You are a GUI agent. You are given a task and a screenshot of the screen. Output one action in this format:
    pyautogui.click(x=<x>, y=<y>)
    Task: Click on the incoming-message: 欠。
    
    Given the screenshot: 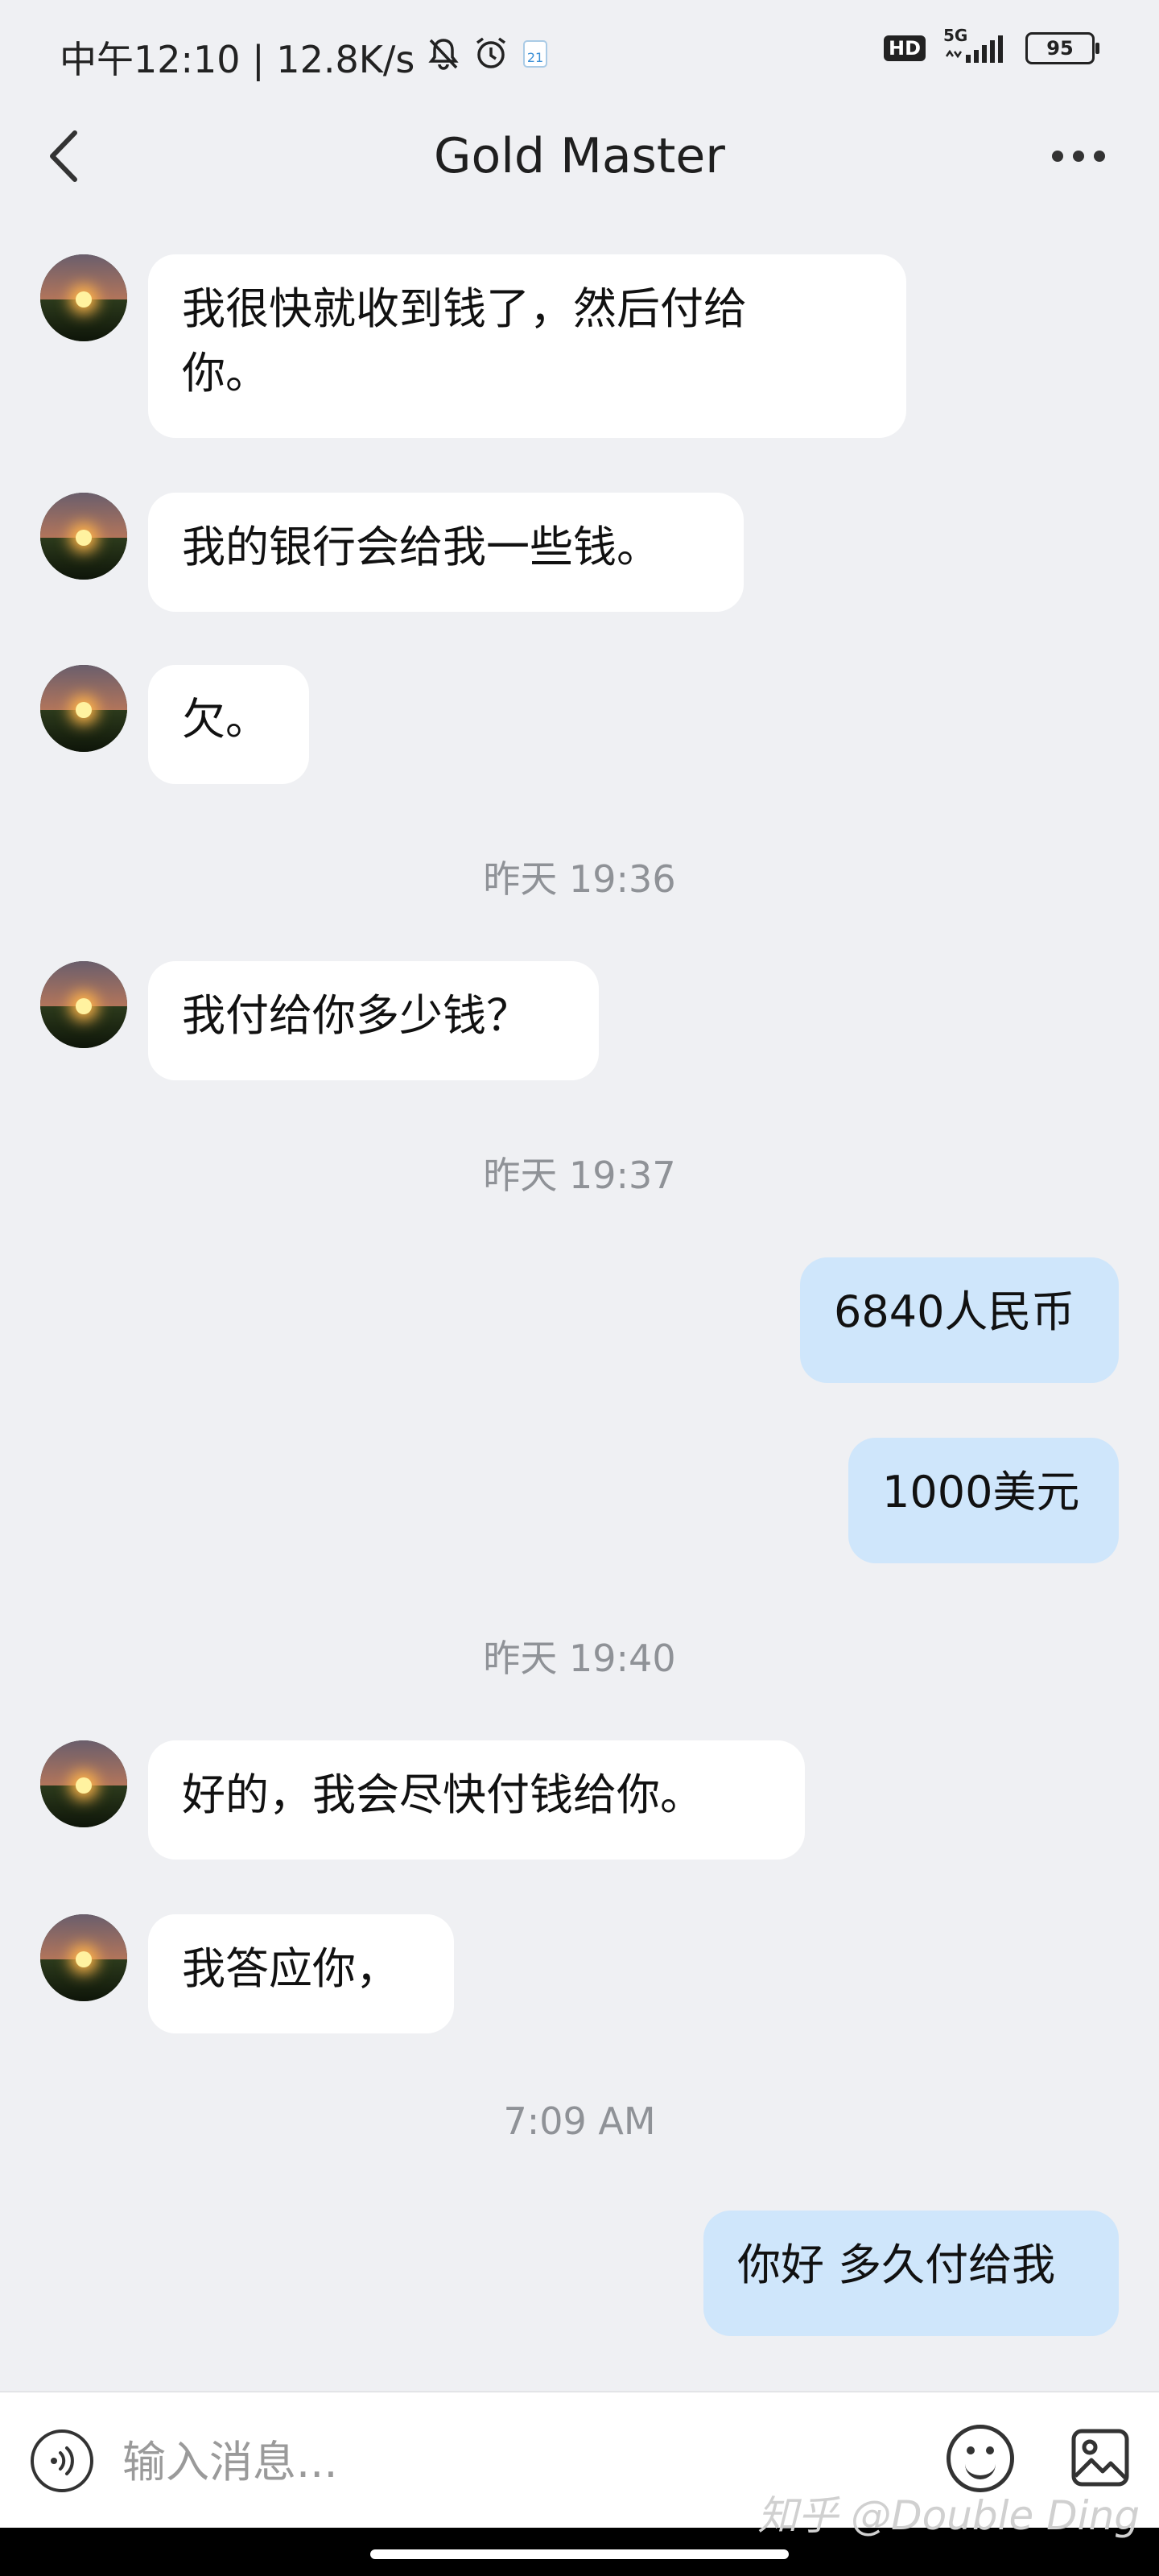 What is the action you would take?
    pyautogui.click(x=228, y=724)
    